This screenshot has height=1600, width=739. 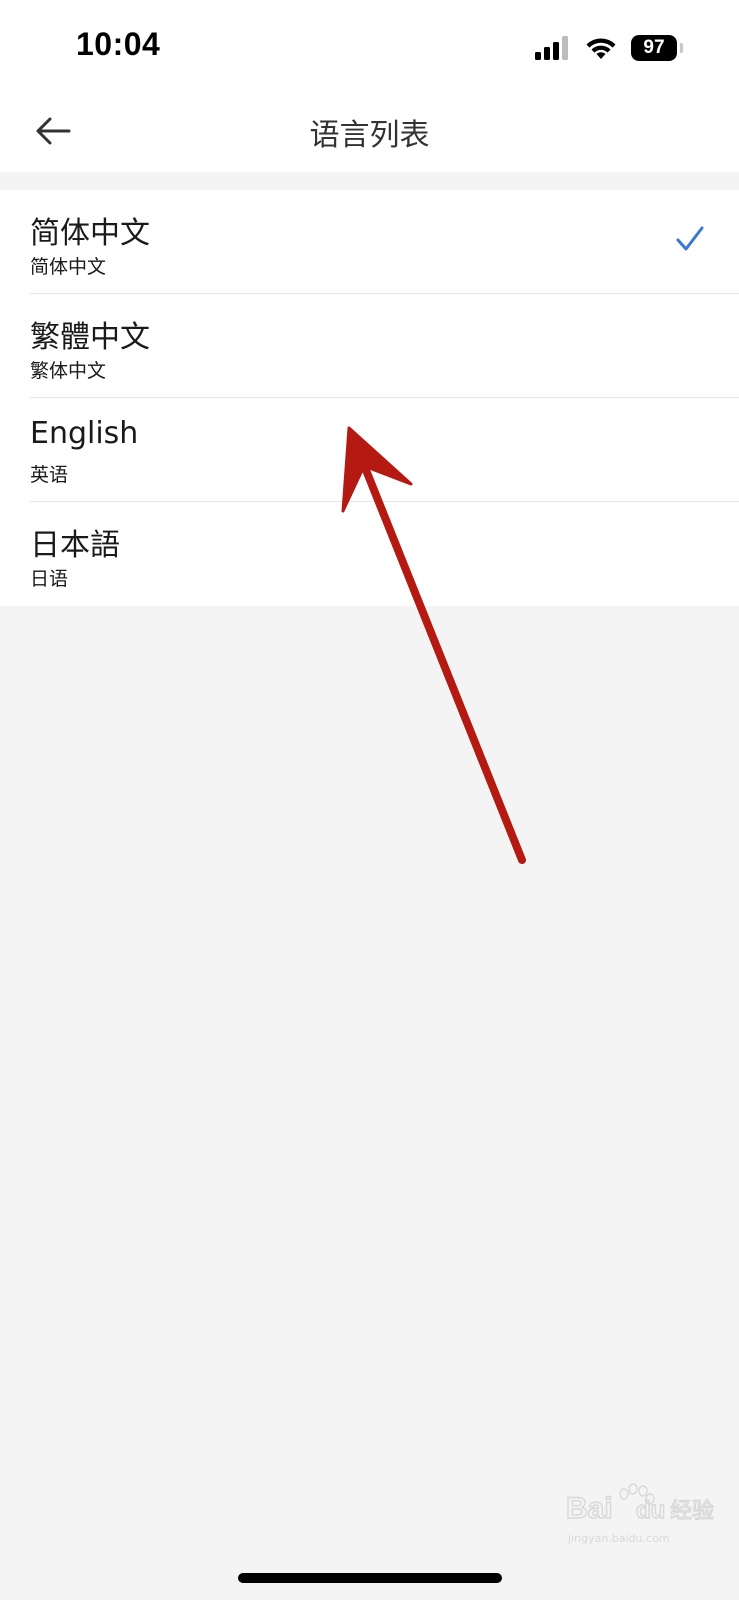 I want to click on language-title: 日本語, so click(x=75, y=545).